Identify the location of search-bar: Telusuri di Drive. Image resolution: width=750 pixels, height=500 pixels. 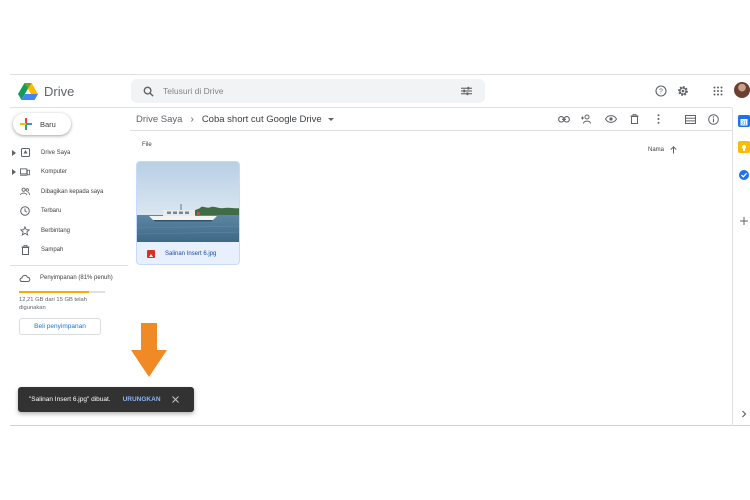
(308, 91).